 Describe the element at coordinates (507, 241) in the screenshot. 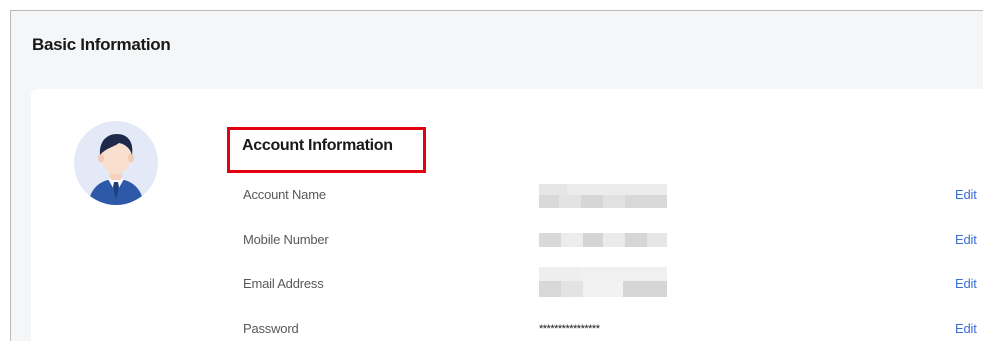

I see `mobile-number-row: Mobile Number Edit` at that location.